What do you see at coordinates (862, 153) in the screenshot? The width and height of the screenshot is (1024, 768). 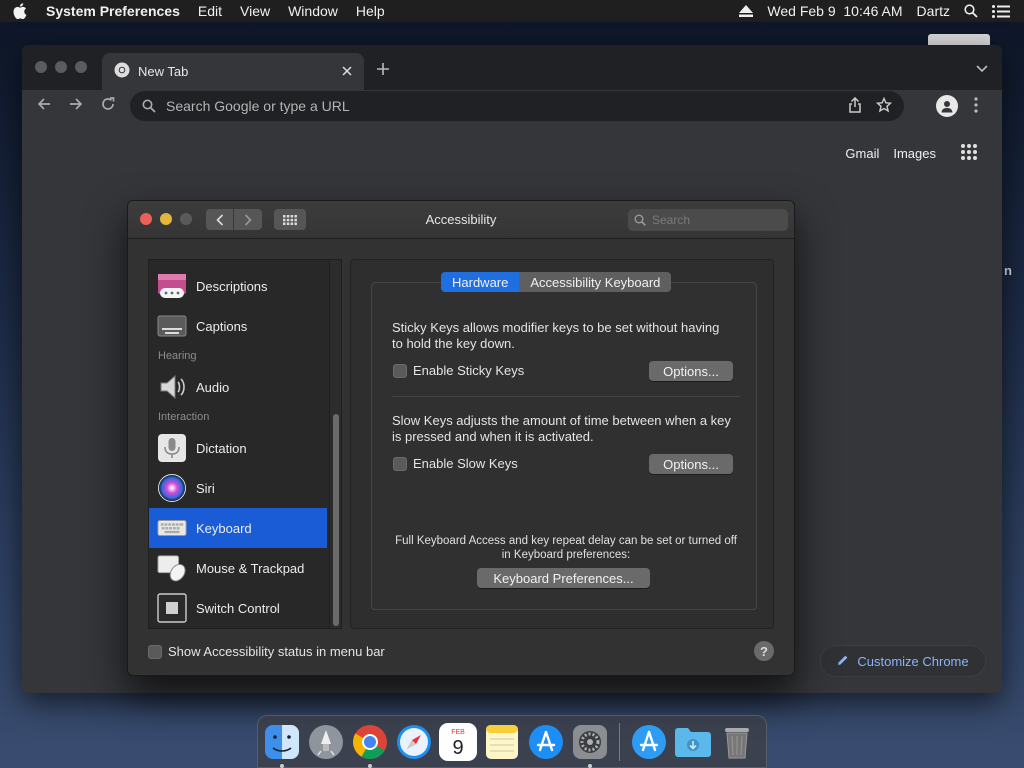 I see `gmail-link: Gmail` at bounding box center [862, 153].